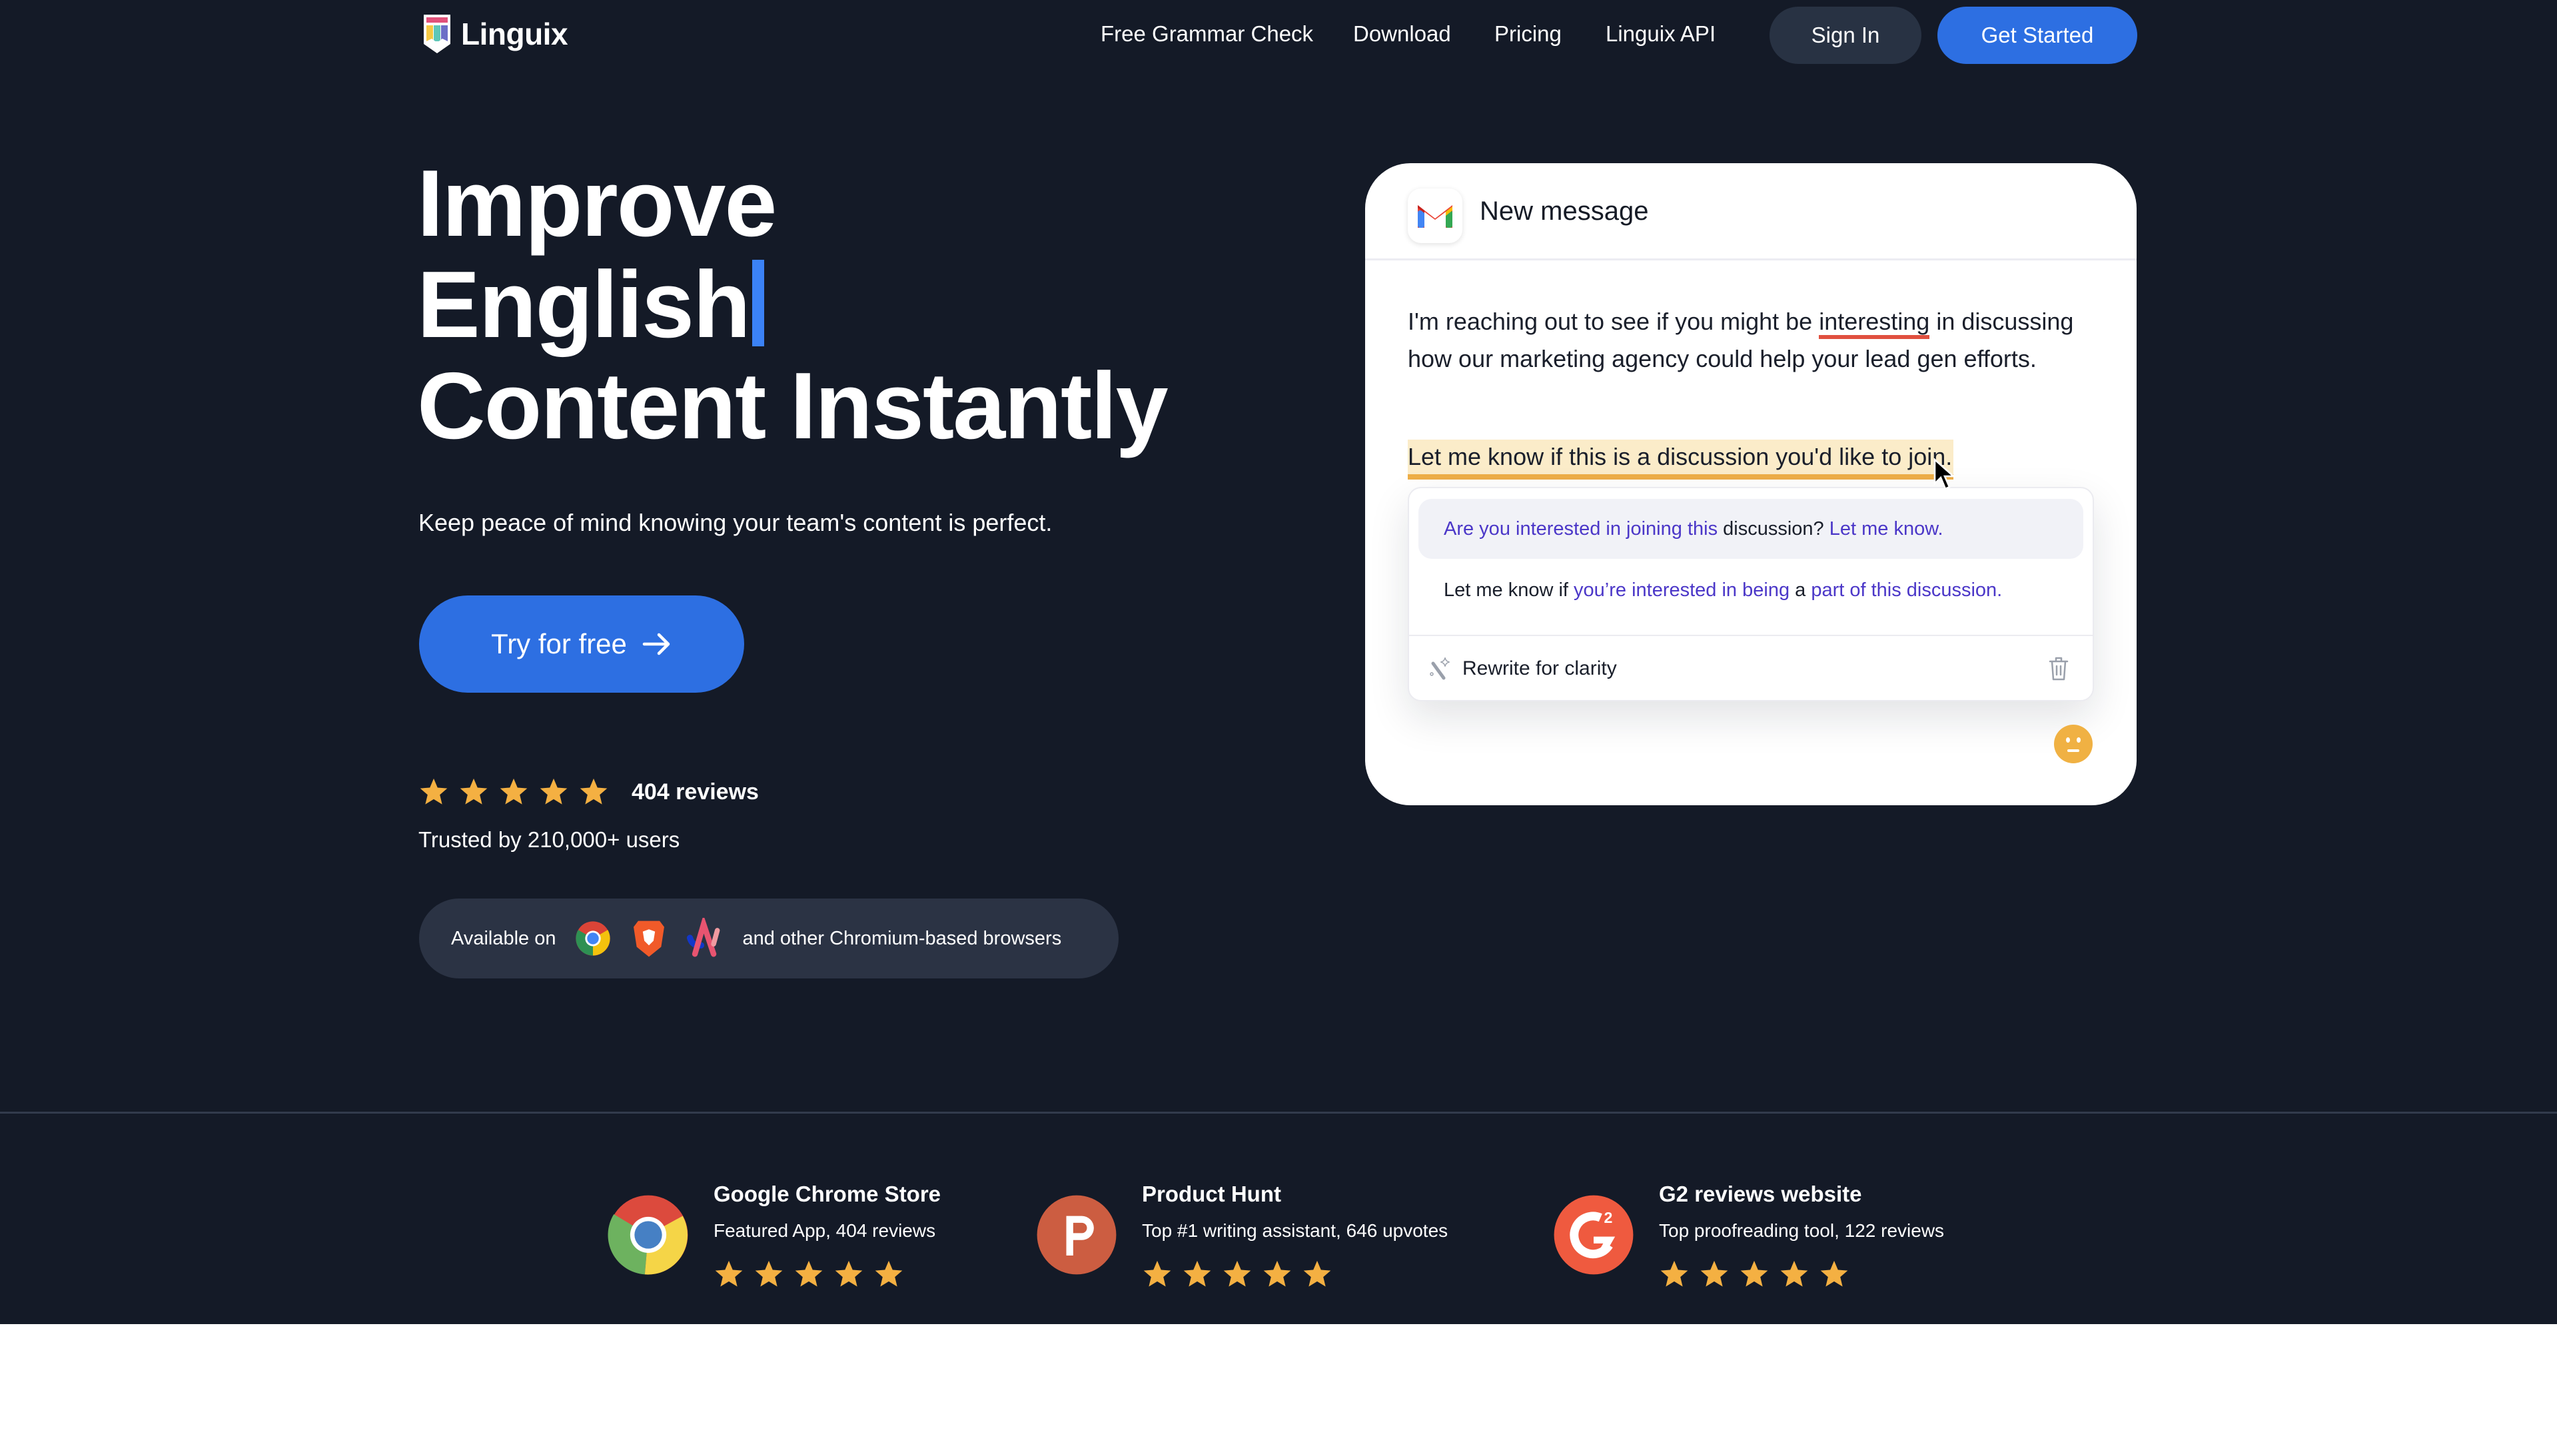  What do you see at coordinates (1682, 590) in the screenshot?
I see `changed-text: you’re interested in being` at bounding box center [1682, 590].